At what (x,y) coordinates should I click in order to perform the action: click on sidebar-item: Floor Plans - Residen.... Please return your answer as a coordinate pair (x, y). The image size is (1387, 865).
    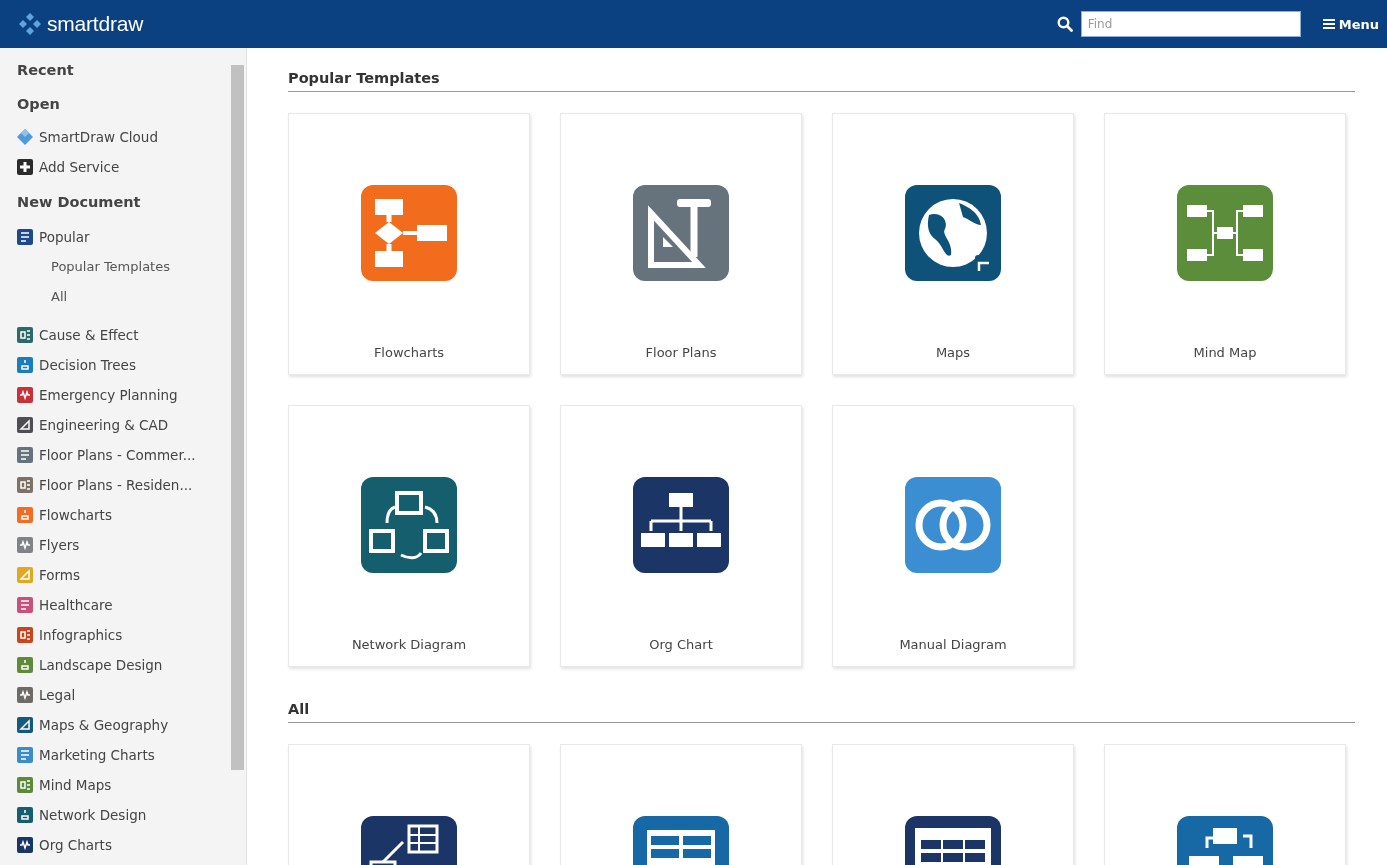
    Looking at the image, I should click on (116, 485).